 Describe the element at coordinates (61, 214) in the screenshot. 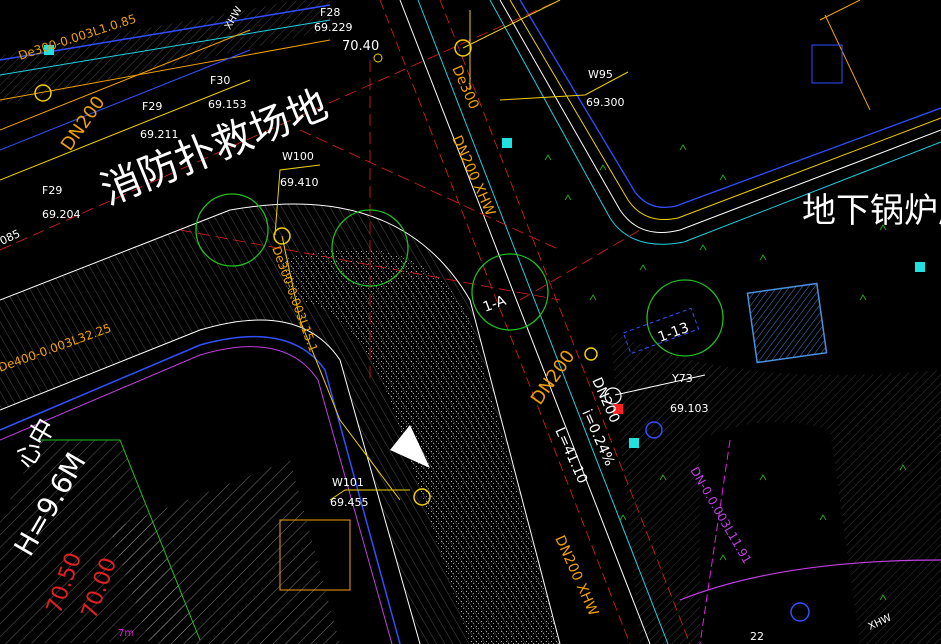

I see `f29b-elev: 69.204` at that location.